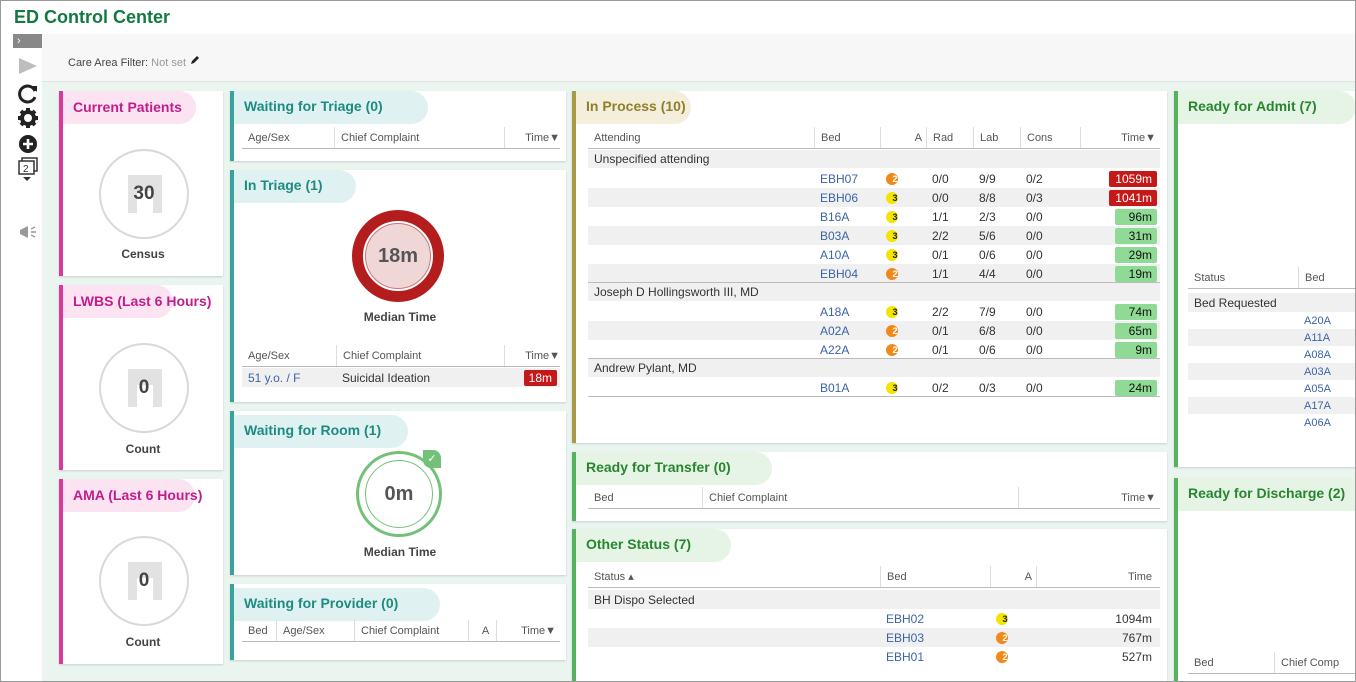  What do you see at coordinates (1271, 354) in the screenshot?
I see `table-row: A08A` at bounding box center [1271, 354].